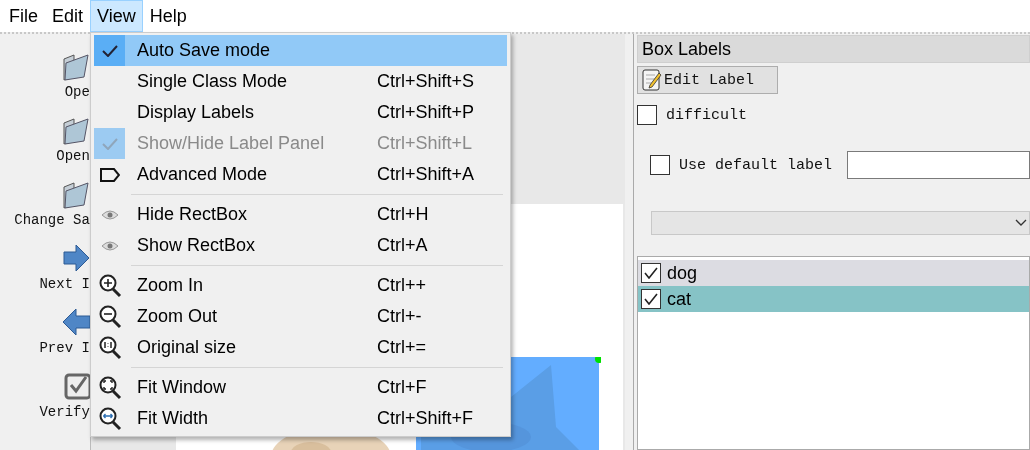  What do you see at coordinates (300, 112) in the screenshot?
I see `menu-item: Display Labels Ctrl+Shift+P` at bounding box center [300, 112].